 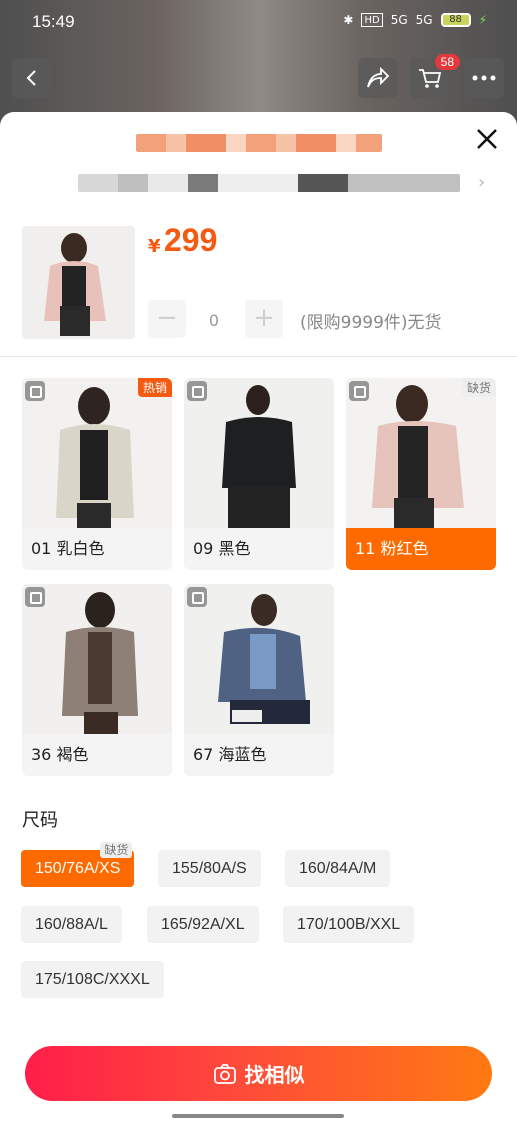 I want to click on color-option-67: 67 海蓝色, so click(x=259, y=680).